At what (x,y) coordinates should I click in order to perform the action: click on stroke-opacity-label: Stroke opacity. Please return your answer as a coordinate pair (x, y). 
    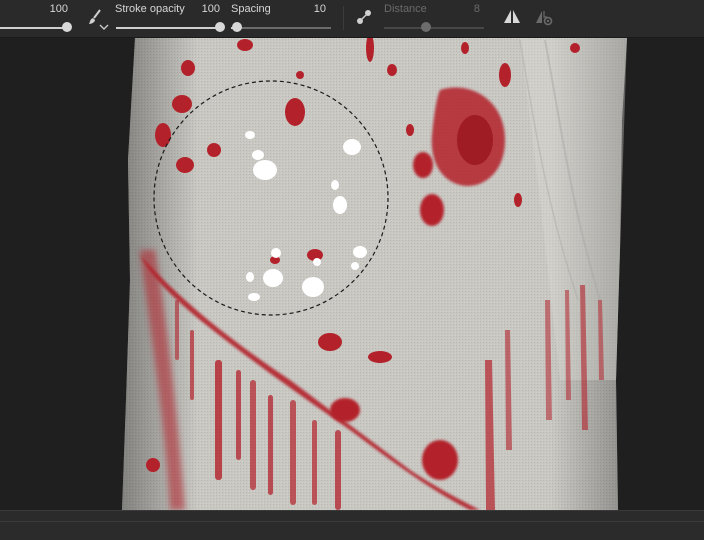
    Looking at the image, I should click on (150, 9).